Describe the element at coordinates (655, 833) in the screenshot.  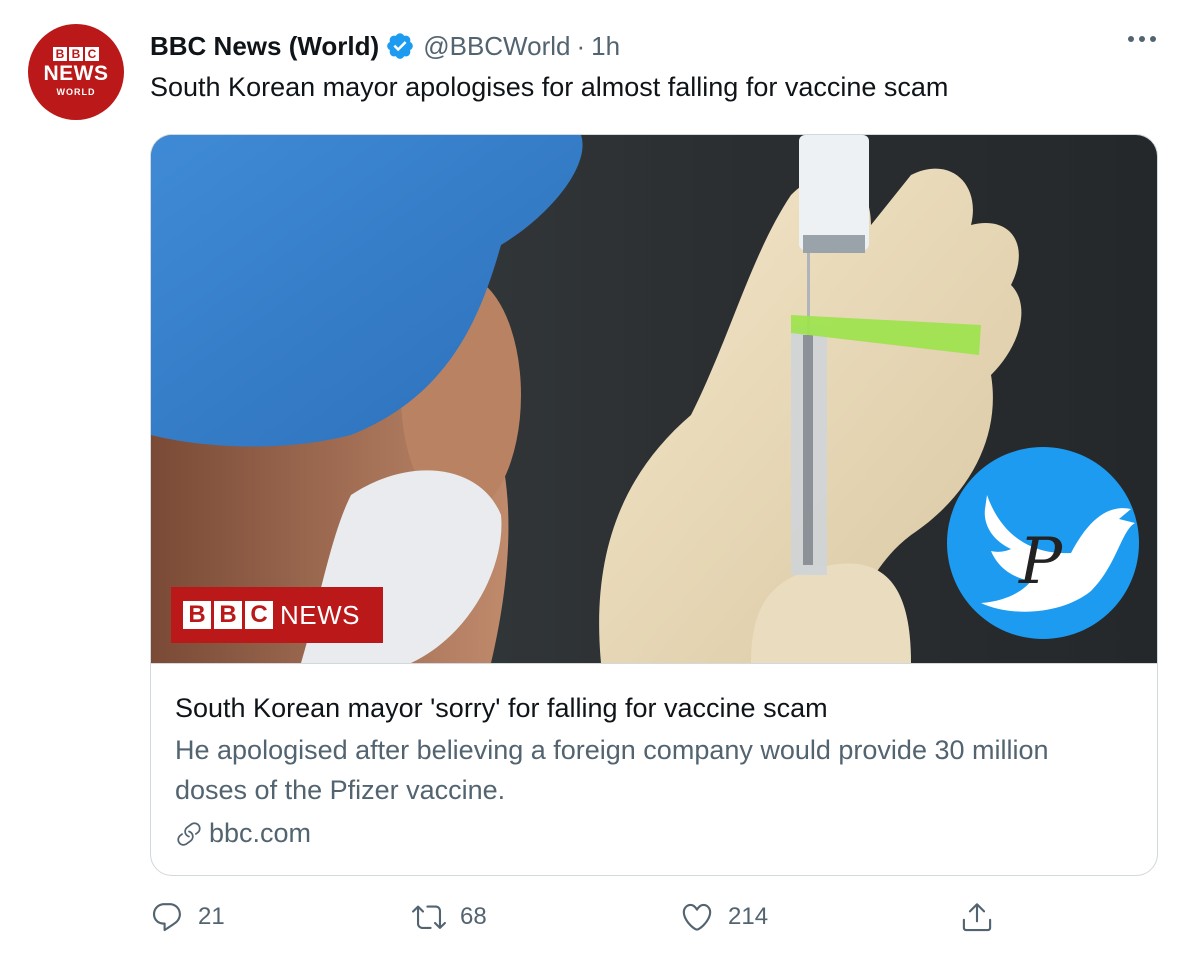
I see `card-domain: bbc.com` at that location.